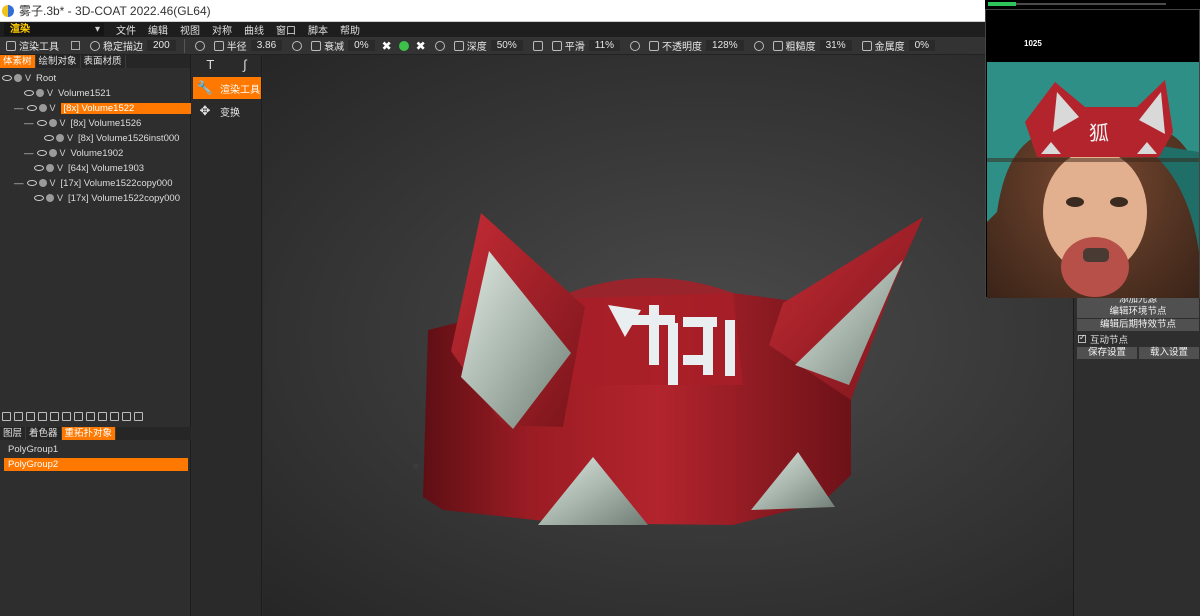  What do you see at coordinates (58, 61) in the screenshot?
I see `tab-paint-objects: 绘制对象` at bounding box center [58, 61].